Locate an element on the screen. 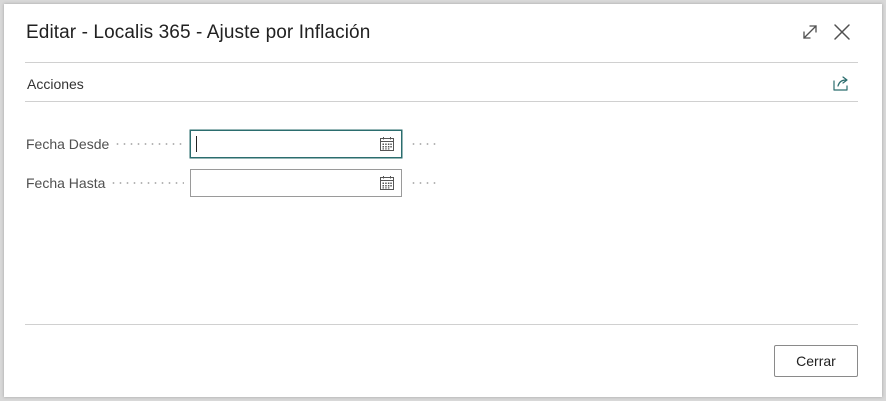  fecha-hasta-input is located at coordinates (296, 183).